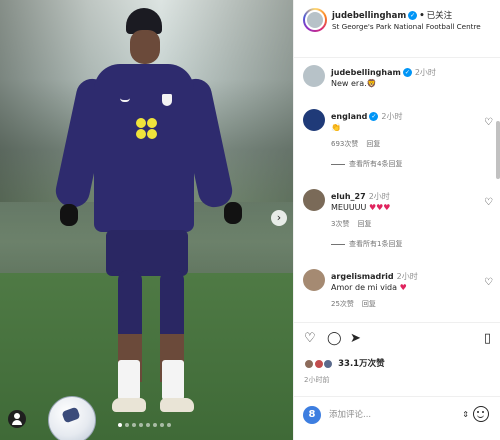 The width and height of the screenshot is (500, 440). What do you see at coordinates (147, 253) in the screenshot?
I see `player-shorts` at bounding box center [147, 253].